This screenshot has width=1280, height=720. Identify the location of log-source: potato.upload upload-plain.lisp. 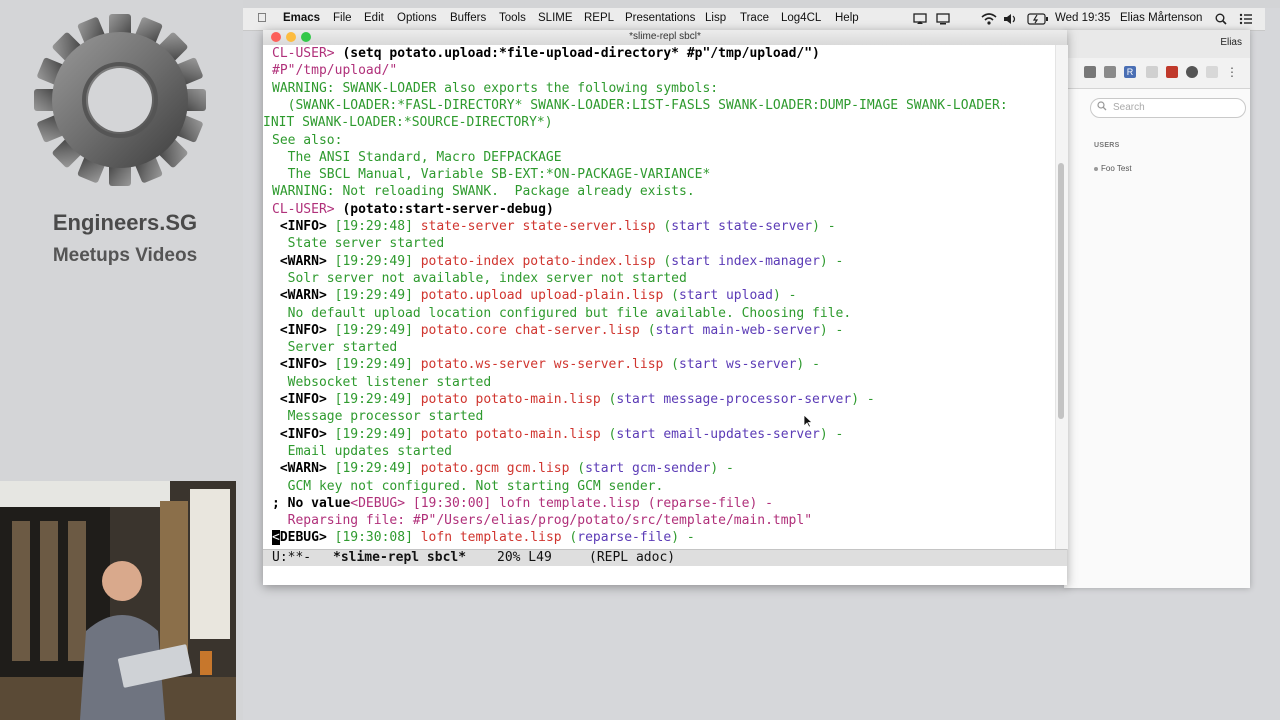
(542, 296).